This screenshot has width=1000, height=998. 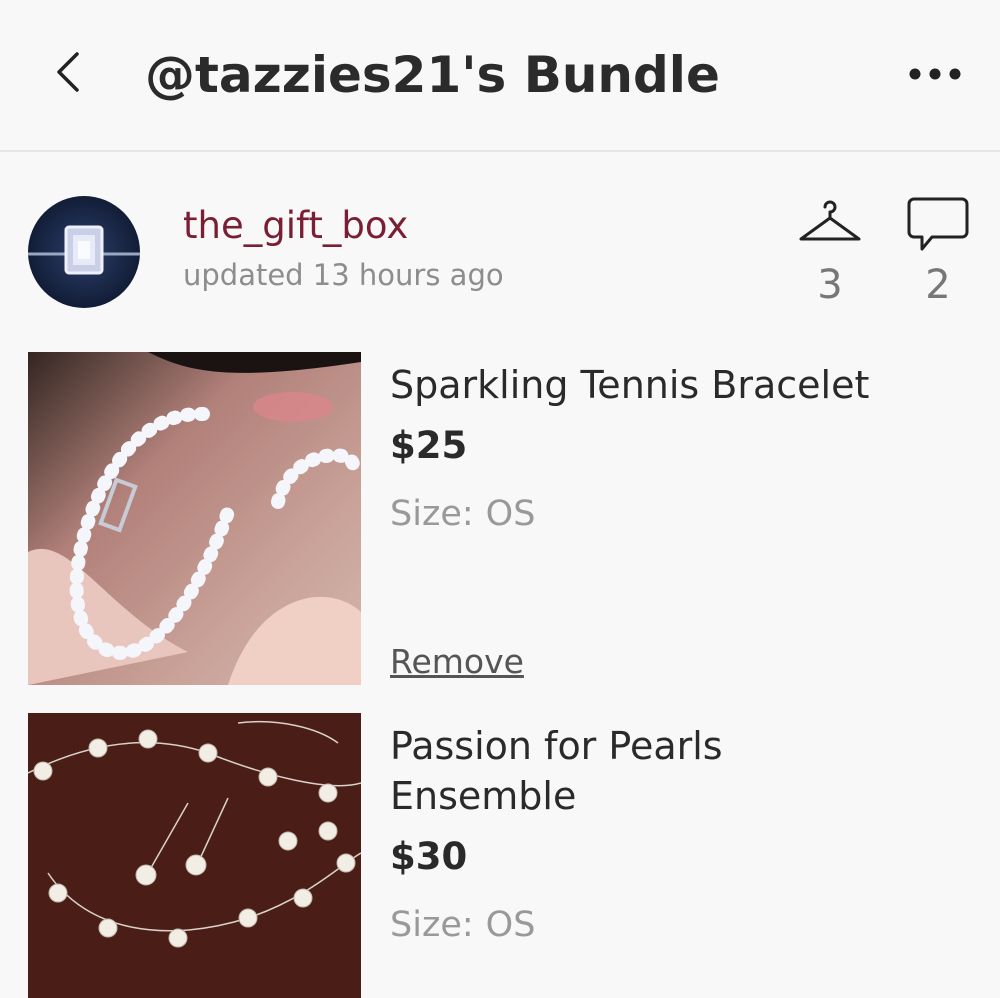 What do you see at coordinates (556, 746) in the screenshot?
I see `item-title-line: Passion for Pearls` at bounding box center [556, 746].